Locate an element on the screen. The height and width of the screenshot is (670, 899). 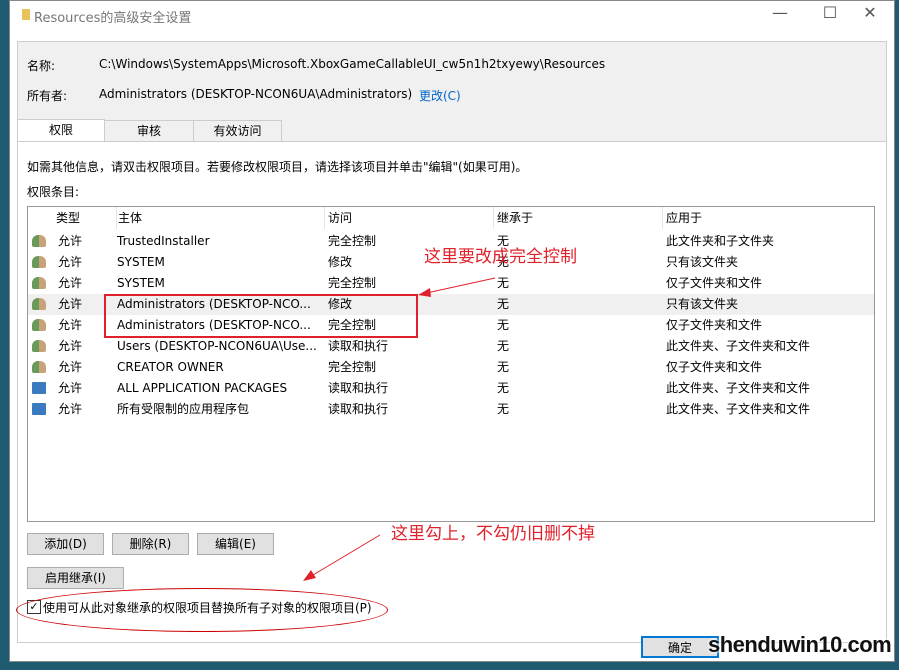
annotation-check-this: 这里勾上，不勾仍旧删不掉 is located at coordinates (493, 534).